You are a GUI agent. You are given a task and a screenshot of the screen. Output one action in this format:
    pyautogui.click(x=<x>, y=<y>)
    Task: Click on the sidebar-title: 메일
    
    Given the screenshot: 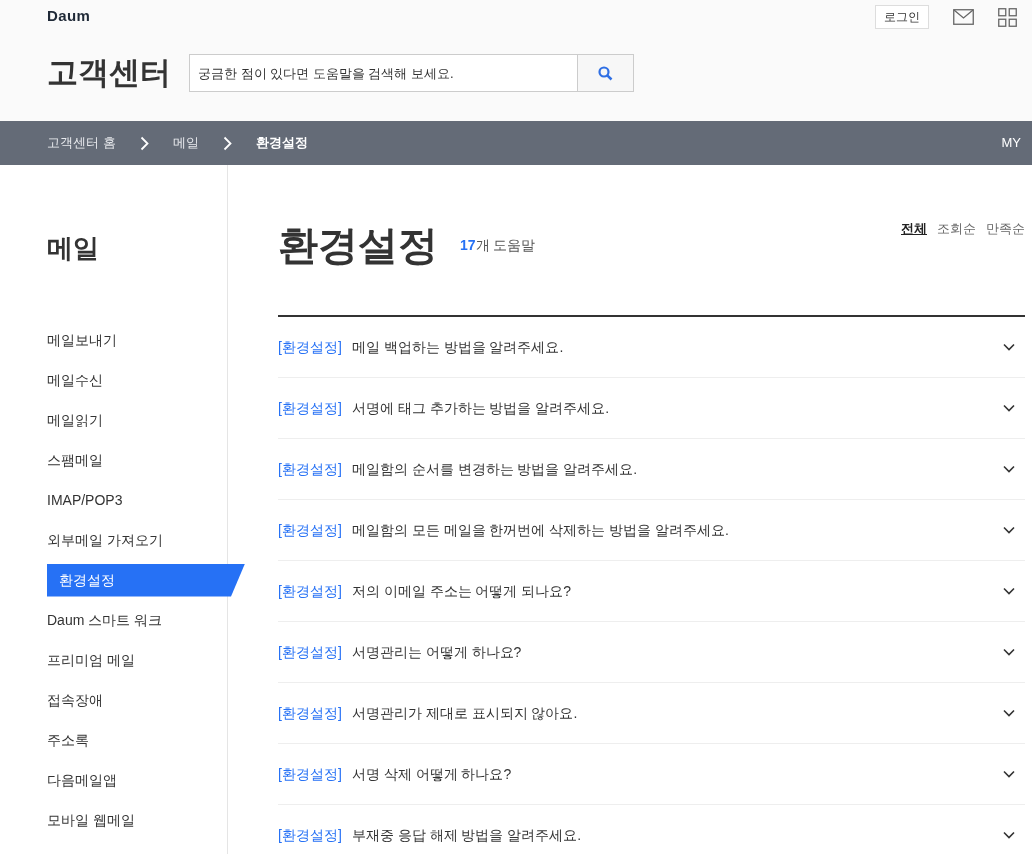 What is the action you would take?
    pyautogui.click(x=73, y=248)
    